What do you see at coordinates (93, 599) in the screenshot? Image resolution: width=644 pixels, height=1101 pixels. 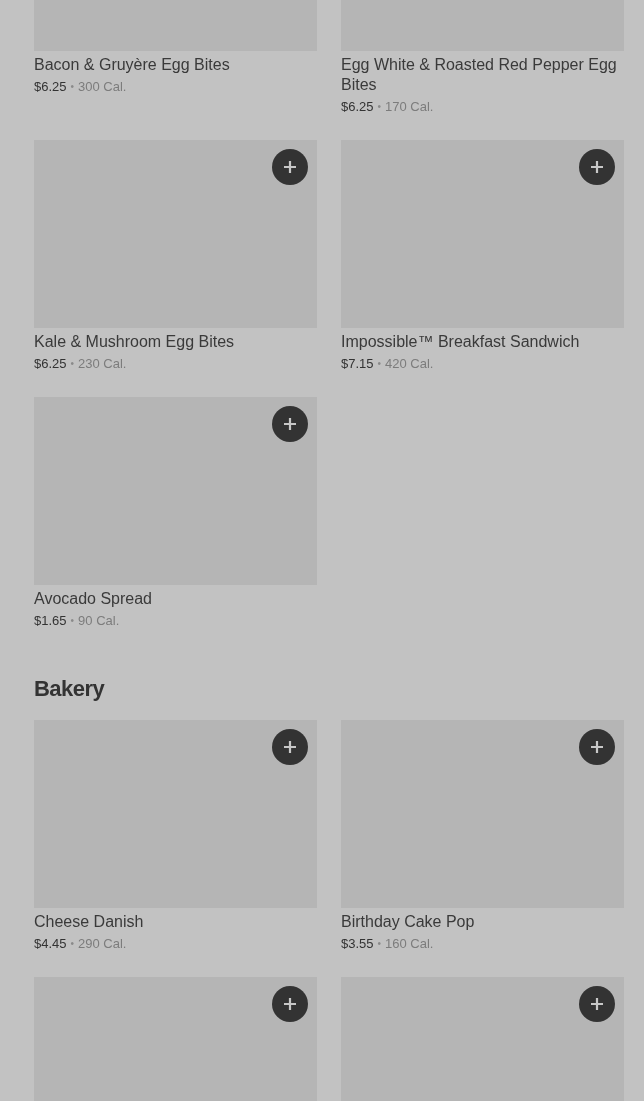 I see `item-name: Avocado Spread` at bounding box center [93, 599].